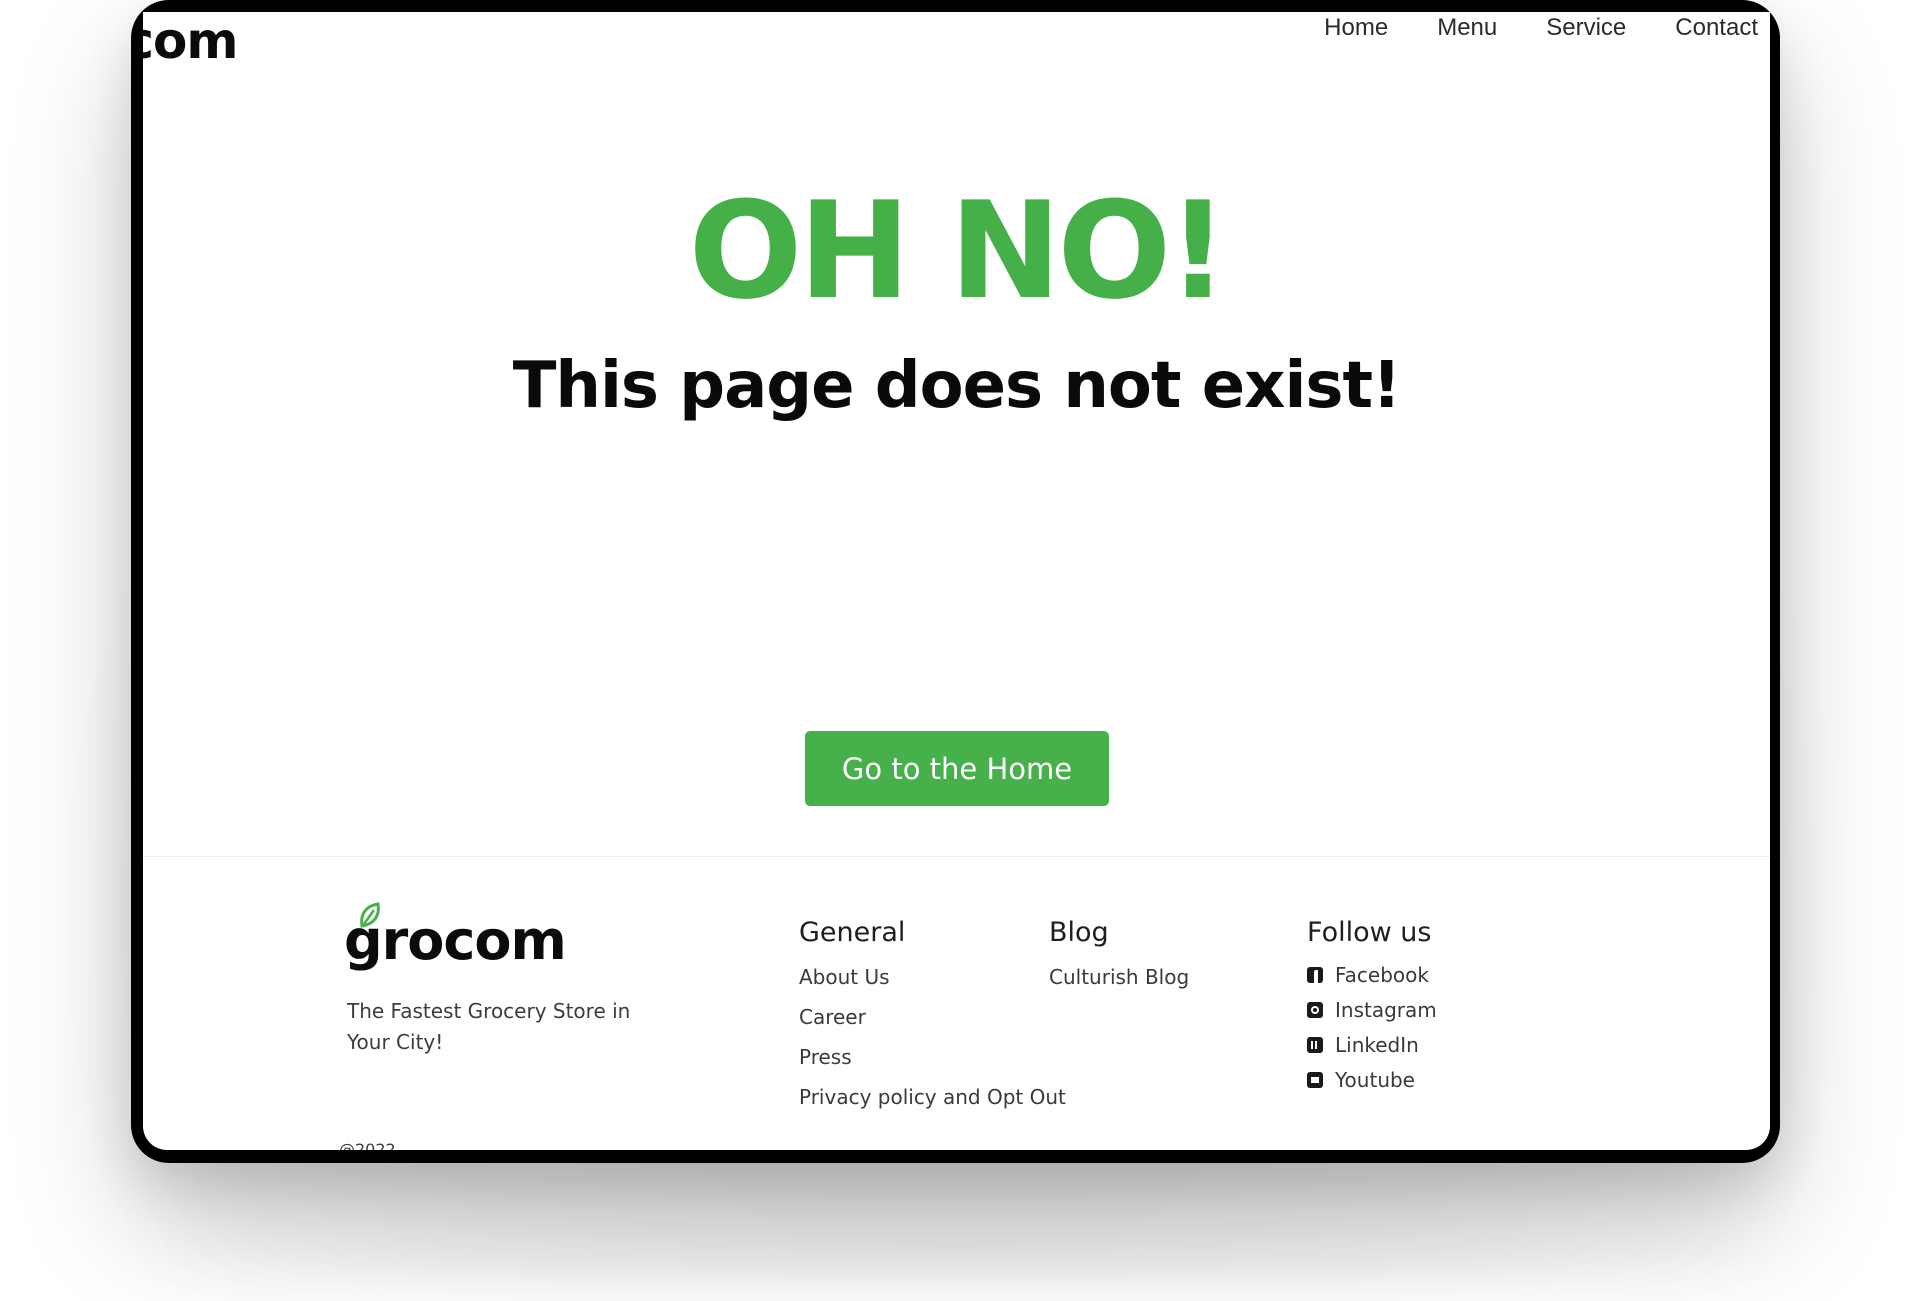 The height and width of the screenshot is (1301, 1911). I want to click on footer-link-career: Career, so click(832, 1017).